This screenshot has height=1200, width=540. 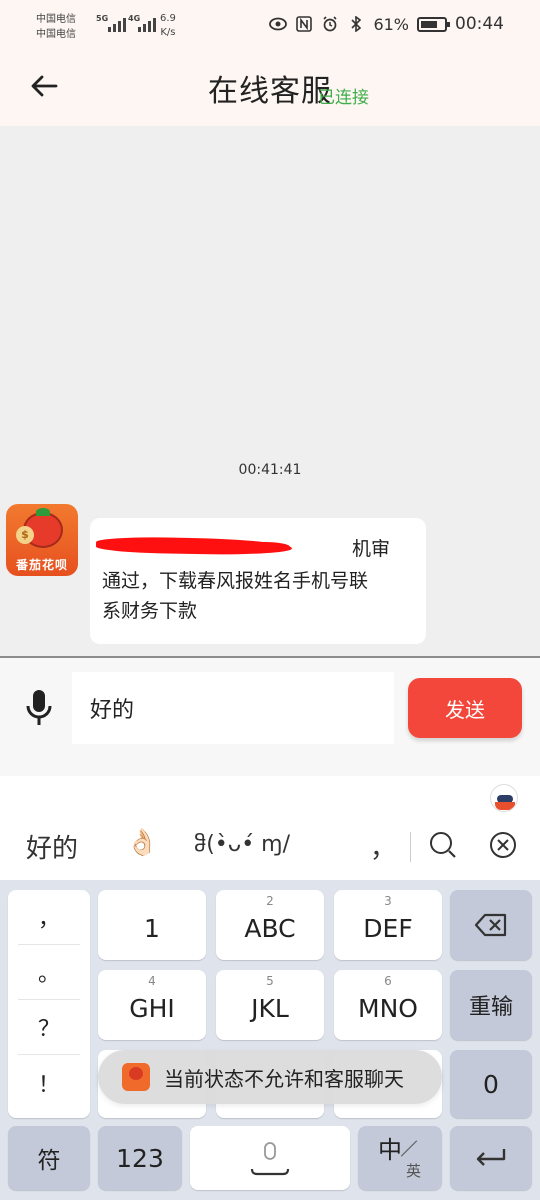 What do you see at coordinates (168, 26) in the screenshot?
I see `network-speed: 6.9 K/s` at bounding box center [168, 26].